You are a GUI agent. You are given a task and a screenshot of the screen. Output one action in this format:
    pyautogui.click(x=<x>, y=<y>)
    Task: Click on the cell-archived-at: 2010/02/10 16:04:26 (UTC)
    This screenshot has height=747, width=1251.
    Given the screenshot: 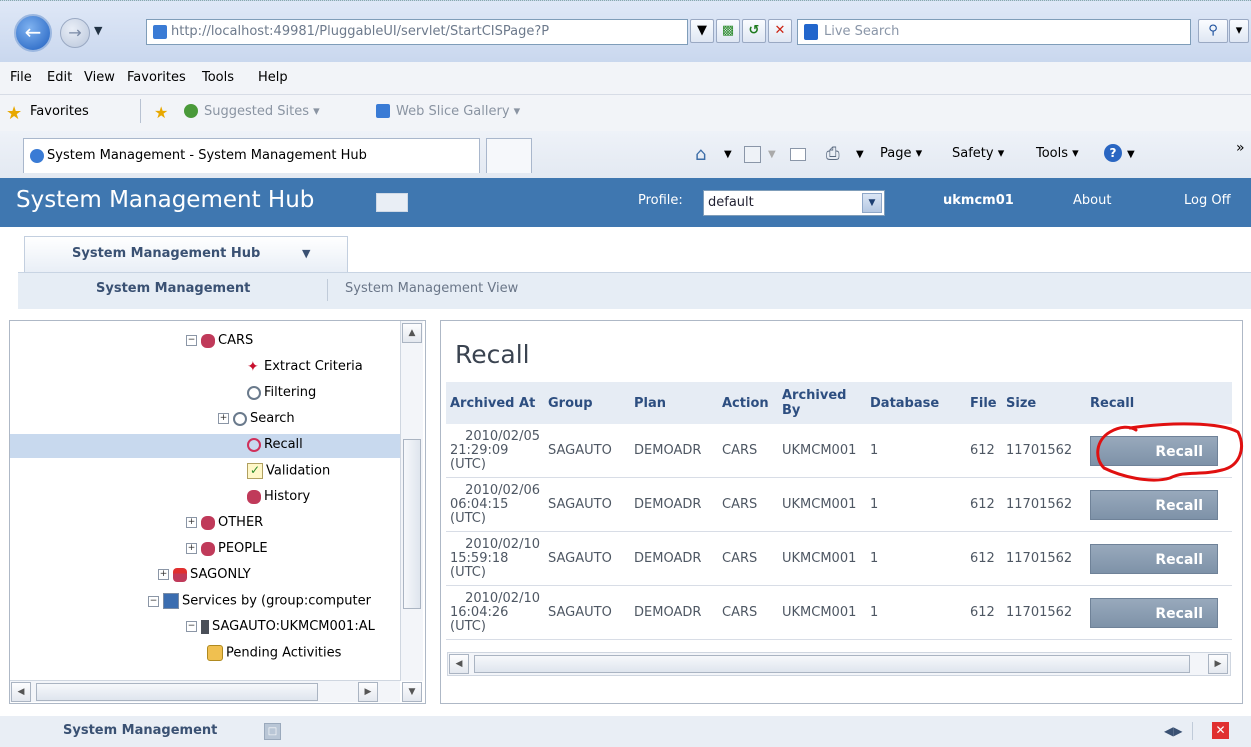 What is the action you would take?
    pyautogui.click(x=495, y=612)
    